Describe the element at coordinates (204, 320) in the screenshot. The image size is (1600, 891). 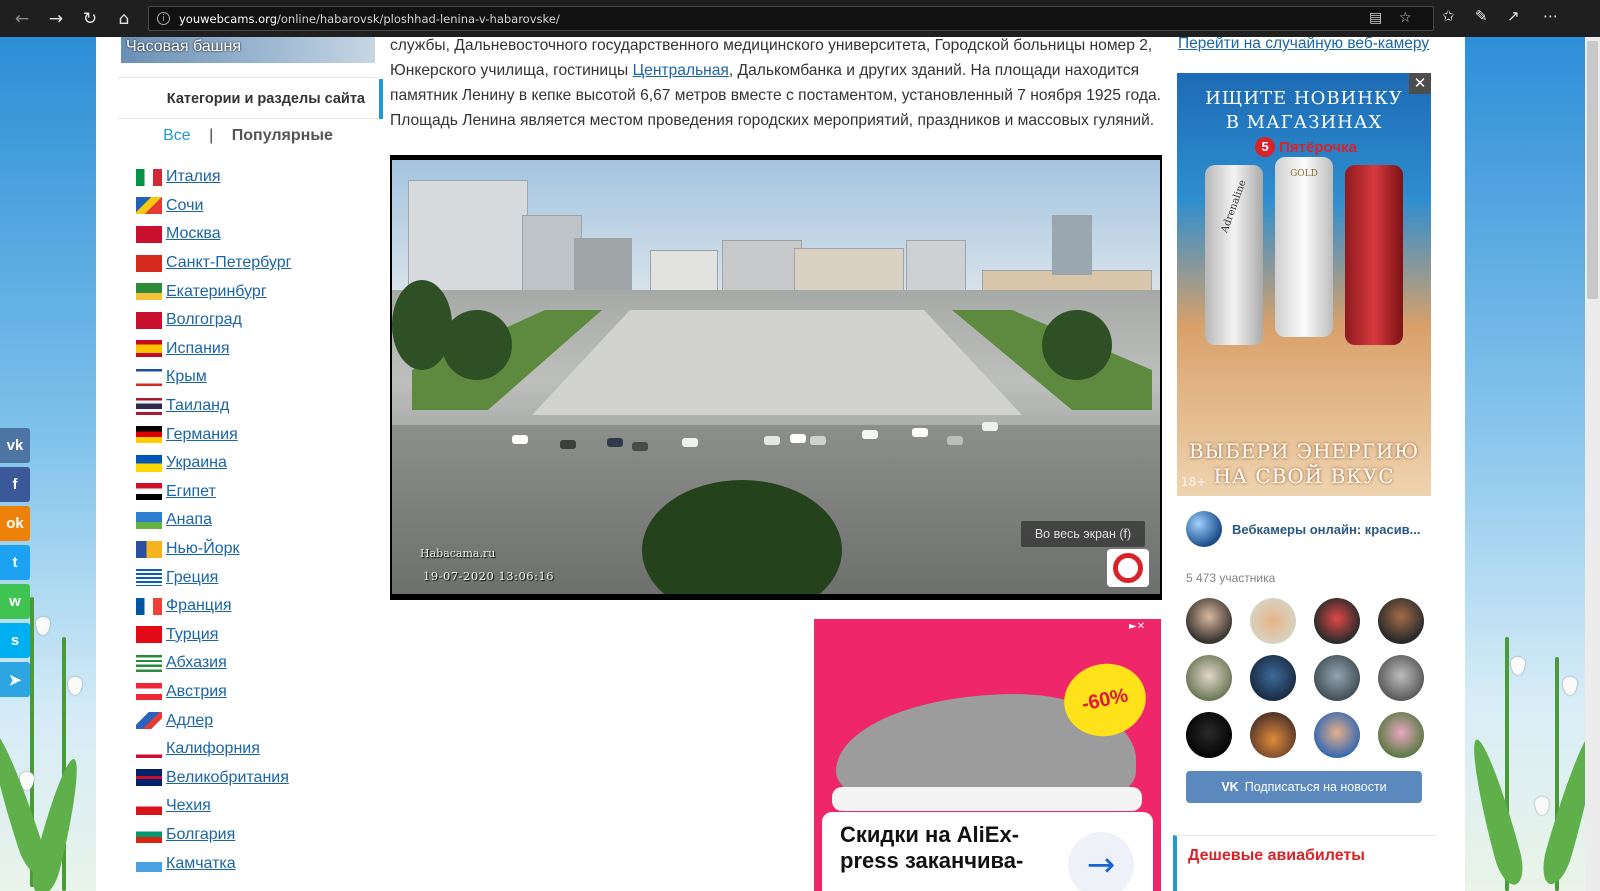
I see `category-link-volgograd: Волгоград` at that location.